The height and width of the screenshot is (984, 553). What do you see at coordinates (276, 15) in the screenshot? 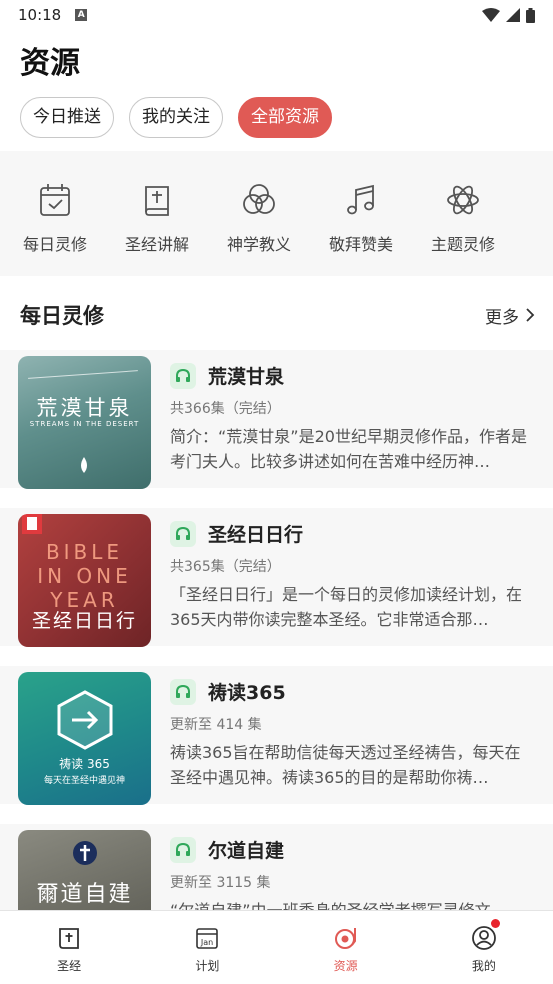
I see `status-bar: 10:18 A` at bounding box center [276, 15].